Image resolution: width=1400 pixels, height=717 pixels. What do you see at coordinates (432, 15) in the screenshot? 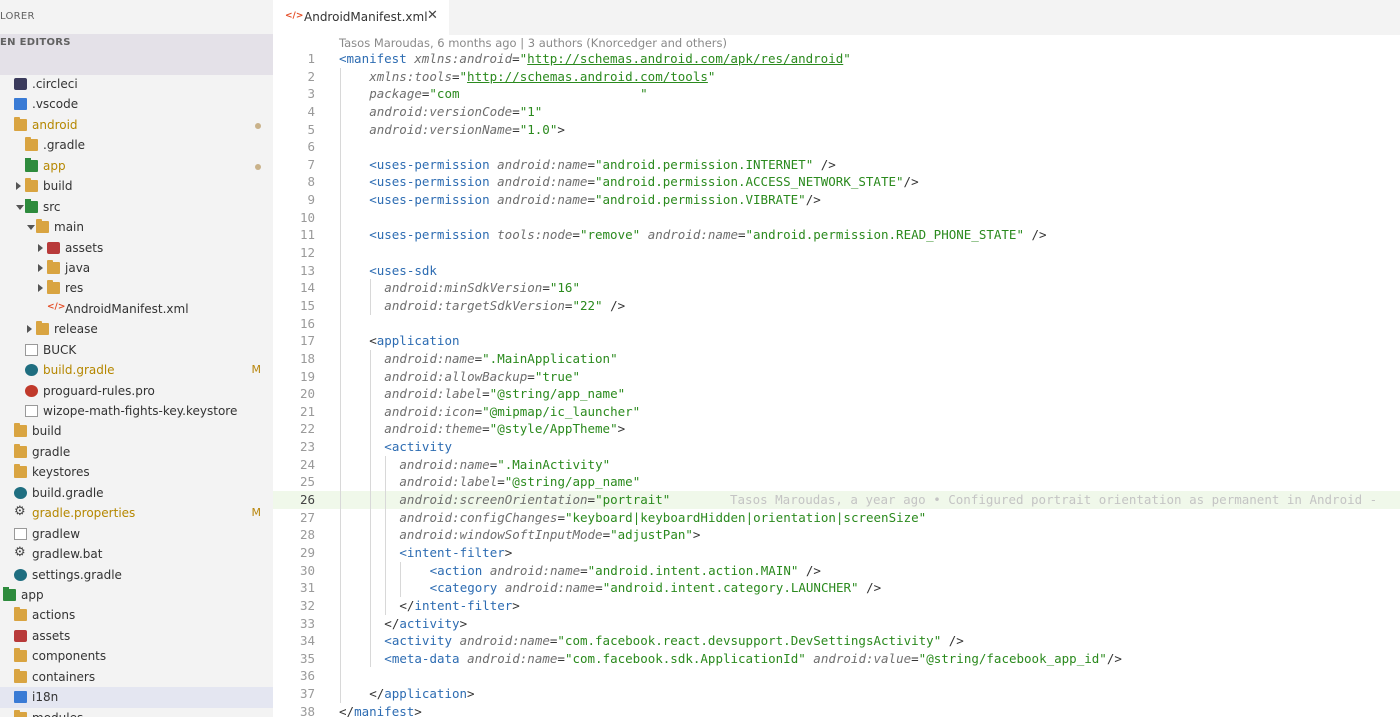
I see `close-icon: ✕` at bounding box center [432, 15].